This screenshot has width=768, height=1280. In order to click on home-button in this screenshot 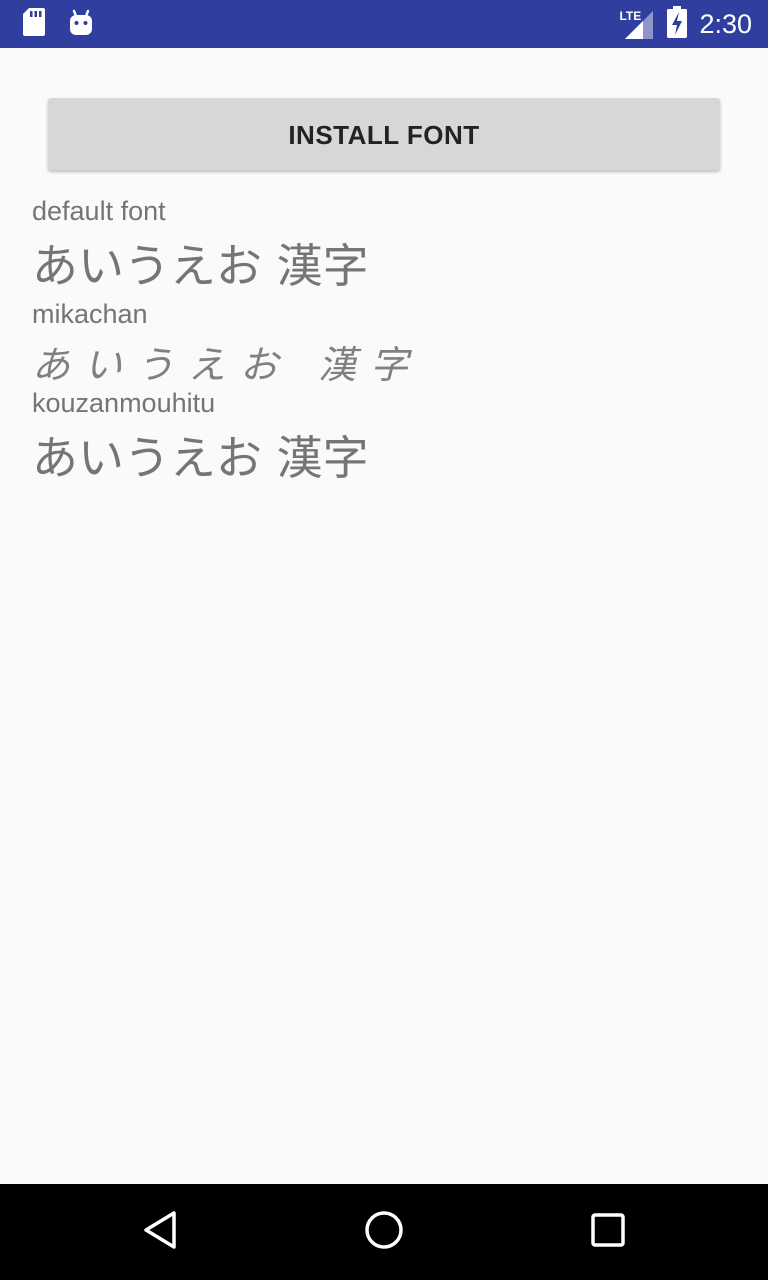, I will do `click(384, 1232)`.